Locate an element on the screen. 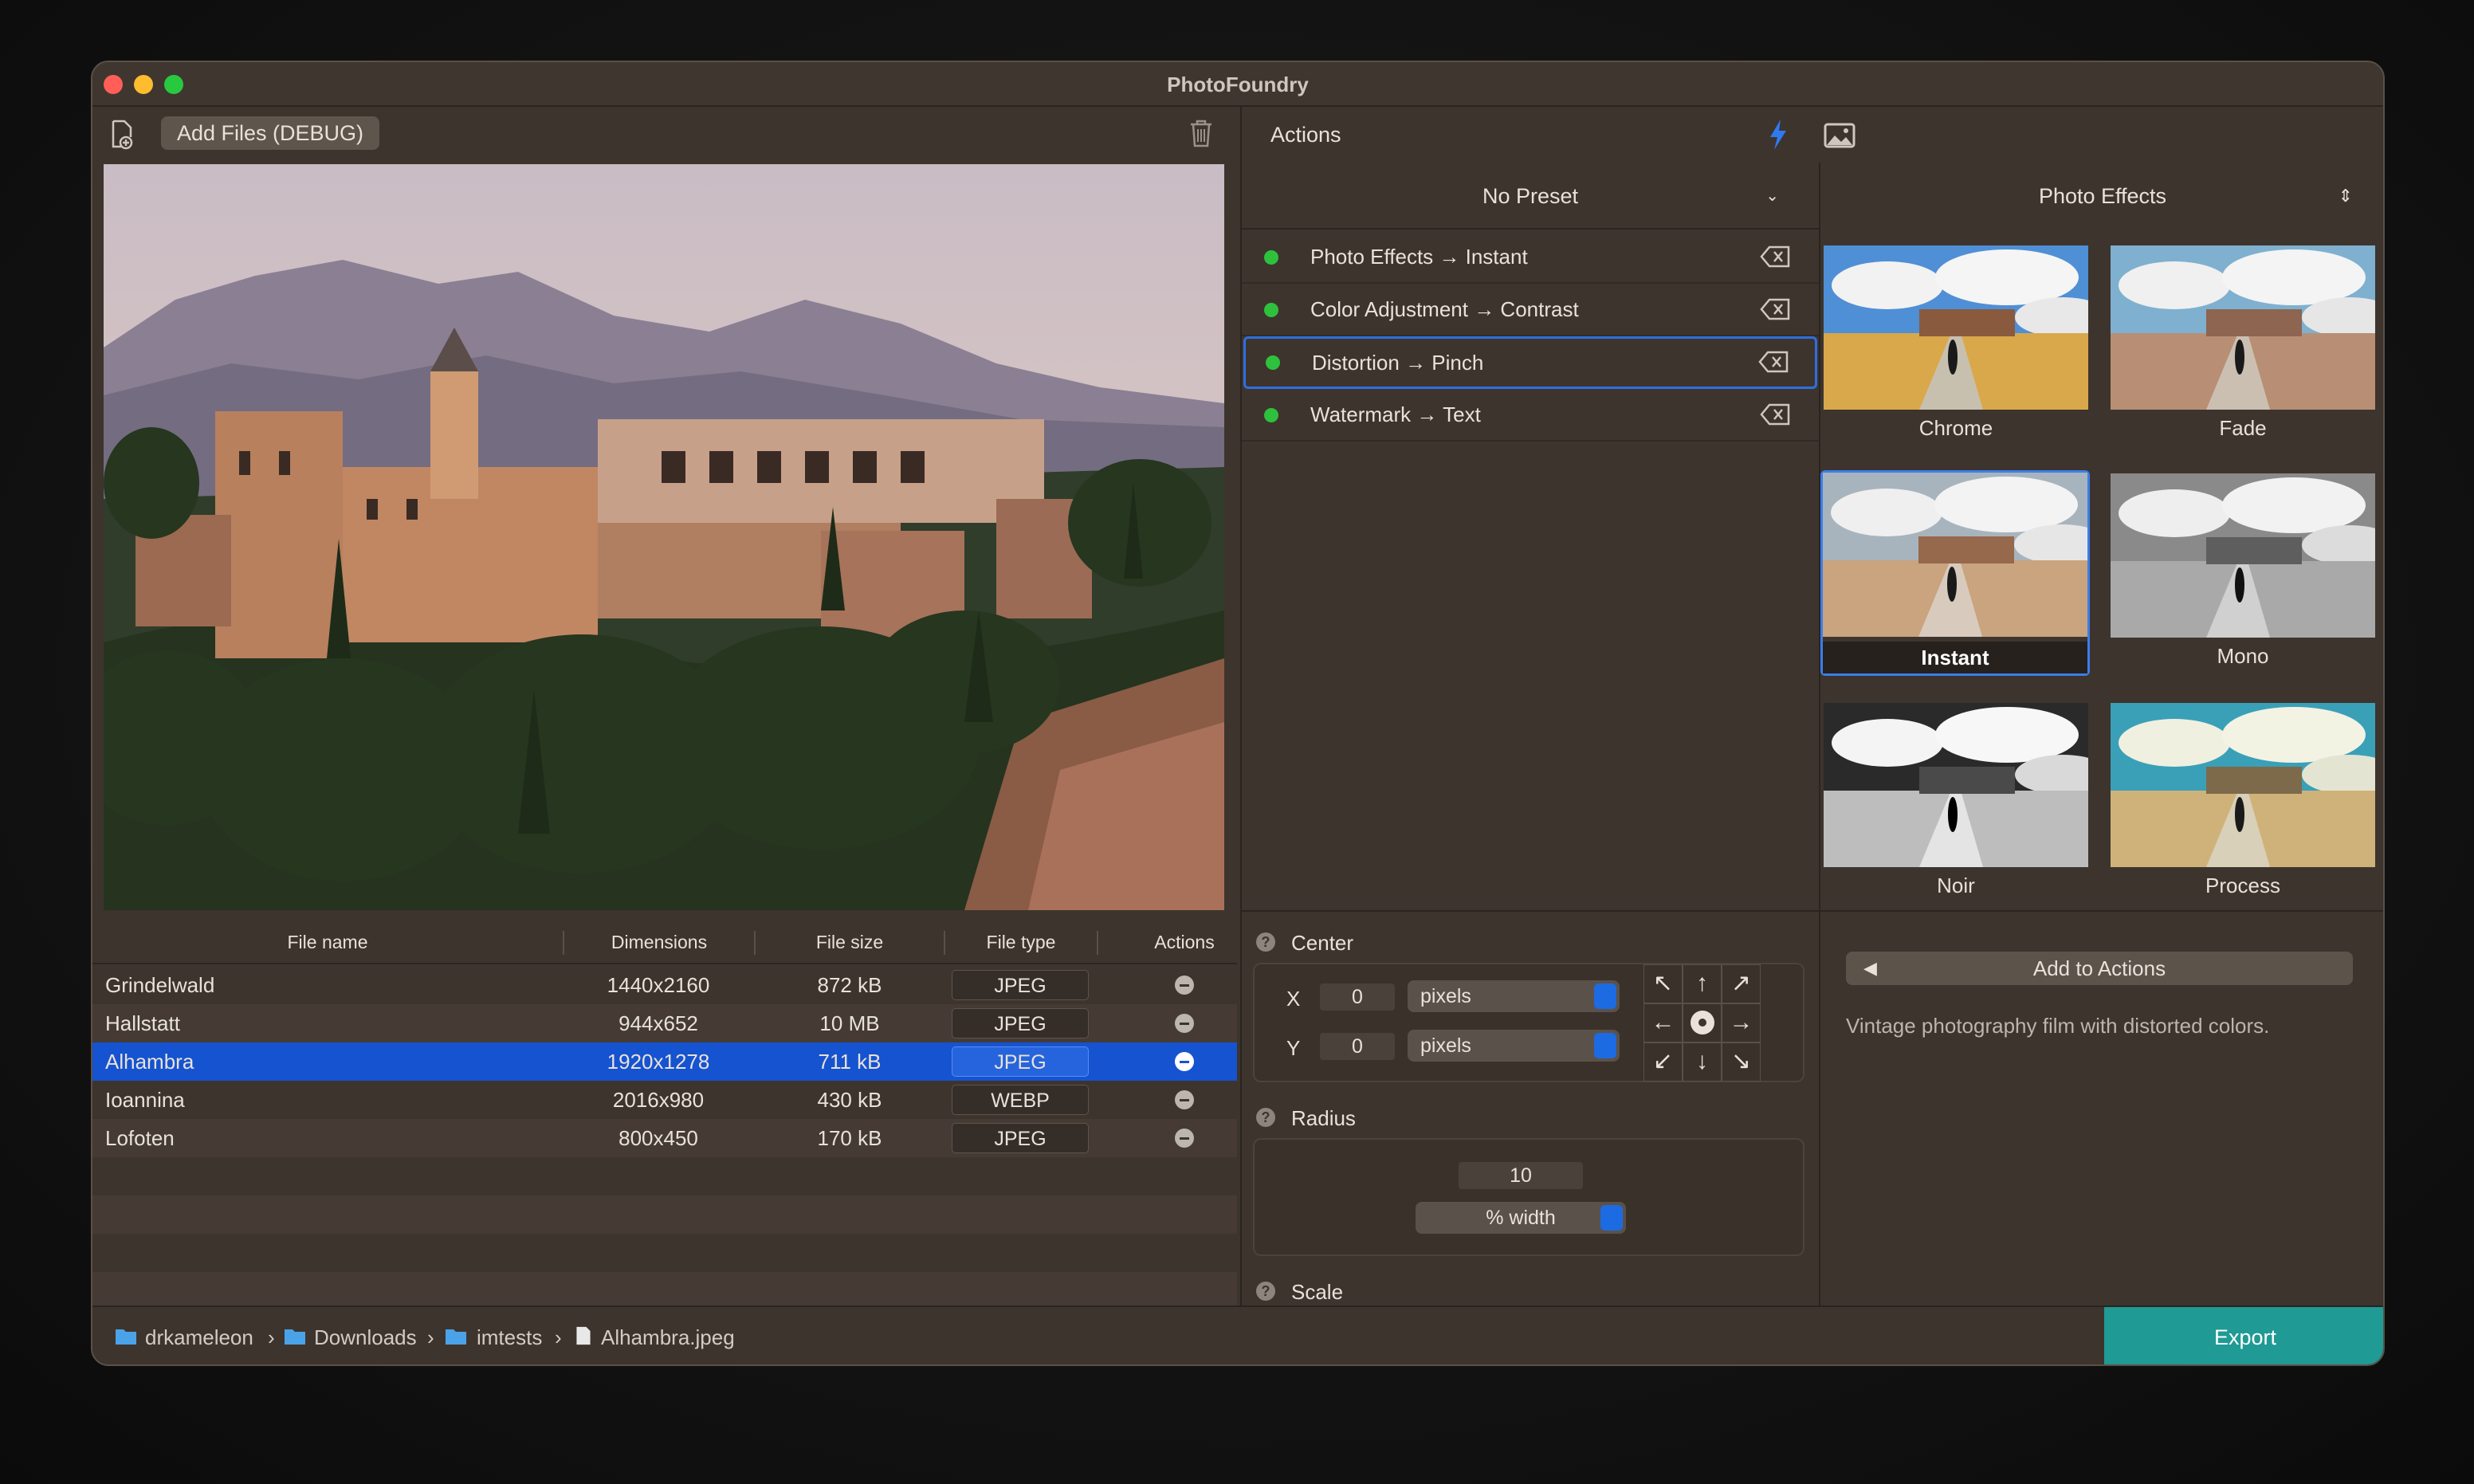 This screenshot has height=1484, width=2474. effect-preview-image is located at coordinates (2243, 555).